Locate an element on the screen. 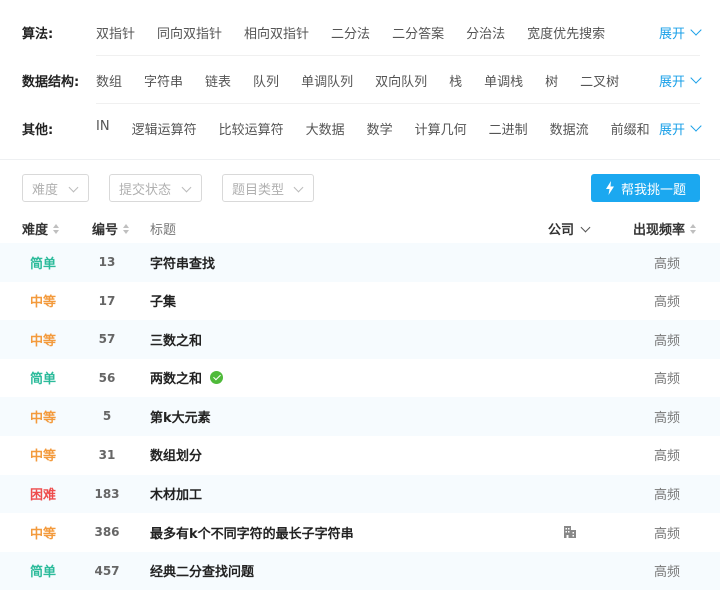 Image resolution: width=720 pixels, height=590 pixels. problem-title: 子集 is located at coordinates (163, 303).